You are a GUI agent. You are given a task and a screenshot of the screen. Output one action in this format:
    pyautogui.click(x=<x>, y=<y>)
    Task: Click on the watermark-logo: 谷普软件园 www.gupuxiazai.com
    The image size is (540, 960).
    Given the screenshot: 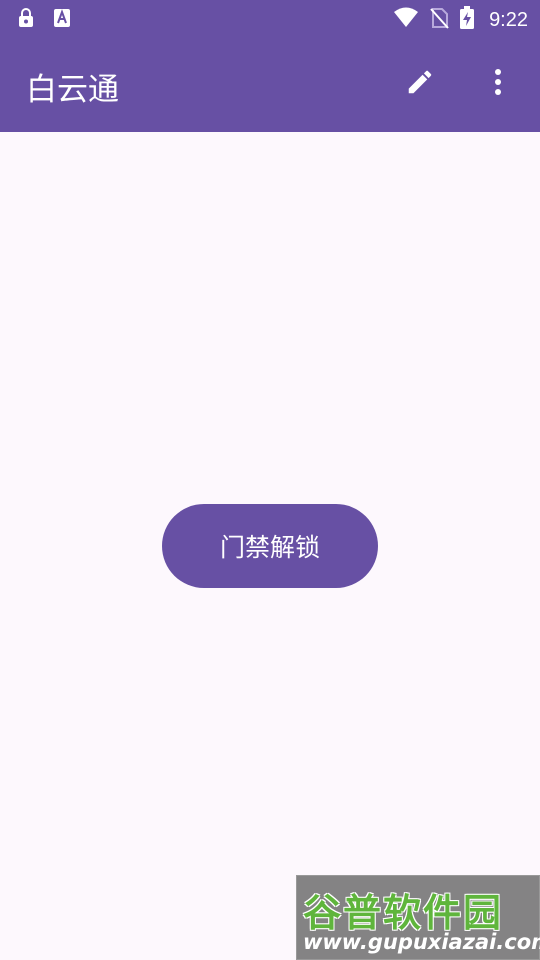 What is the action you would take?
    pyautogui.click(x=418, y=917)
    